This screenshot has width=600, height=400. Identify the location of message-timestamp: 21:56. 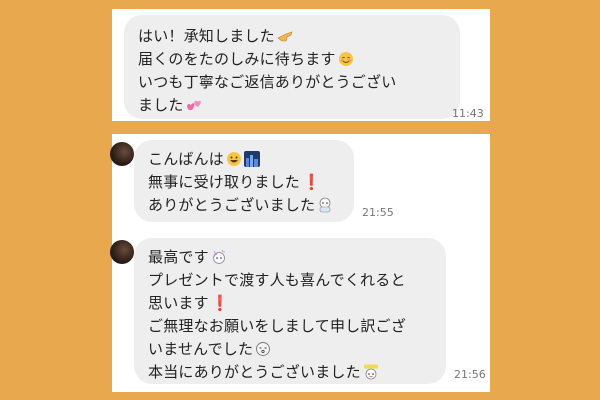
(470, 374).